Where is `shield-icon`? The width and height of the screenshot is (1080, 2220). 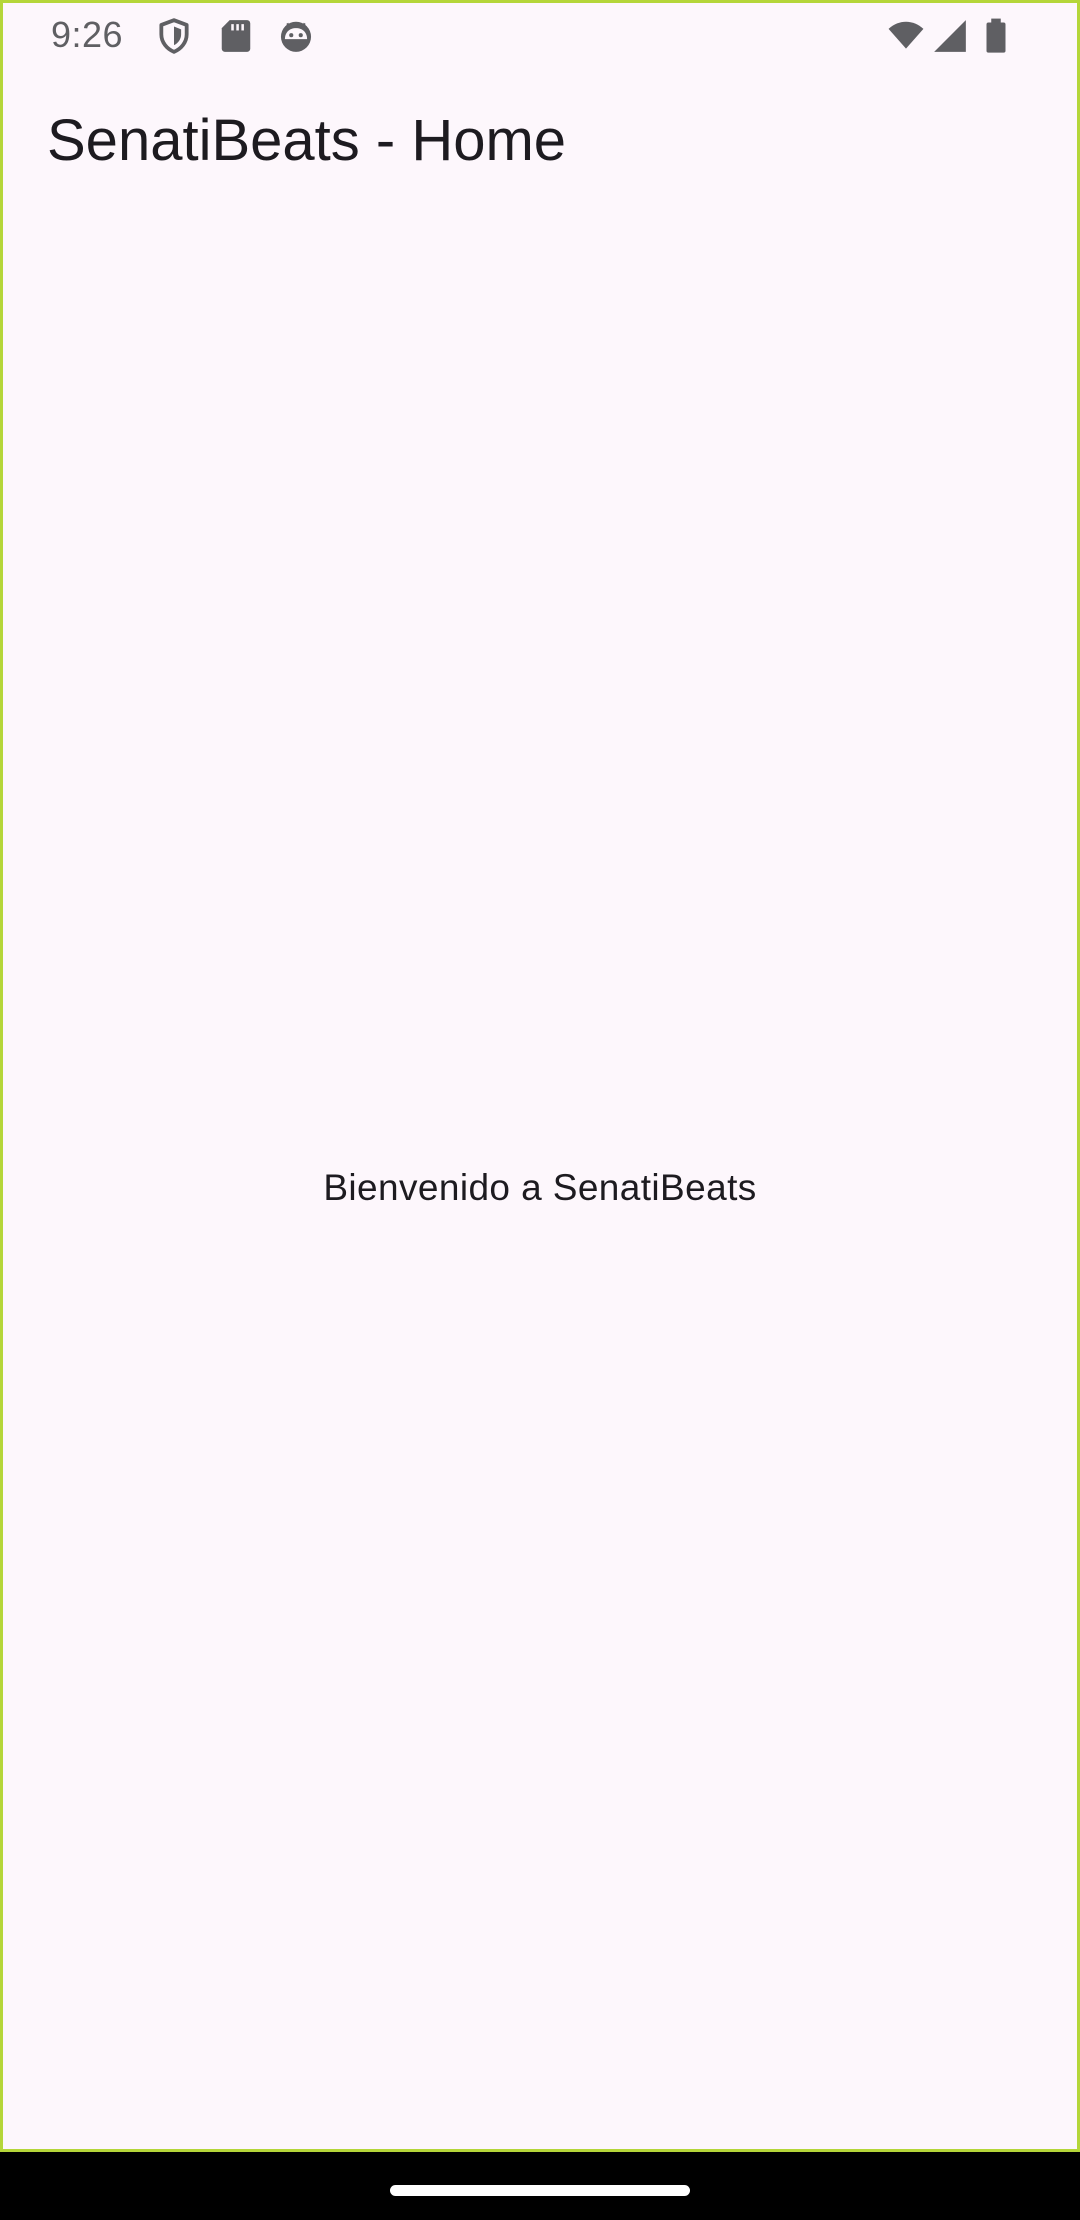
shield-icon is located at coordinates (174, 36).